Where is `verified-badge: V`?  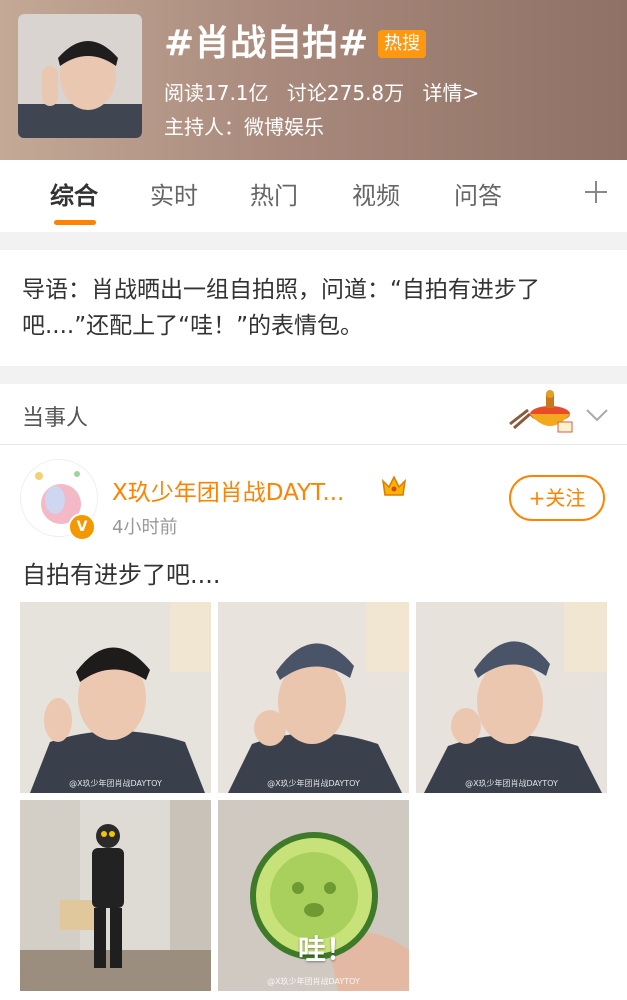 verified-badge: V is located at coordinates (82, 527).